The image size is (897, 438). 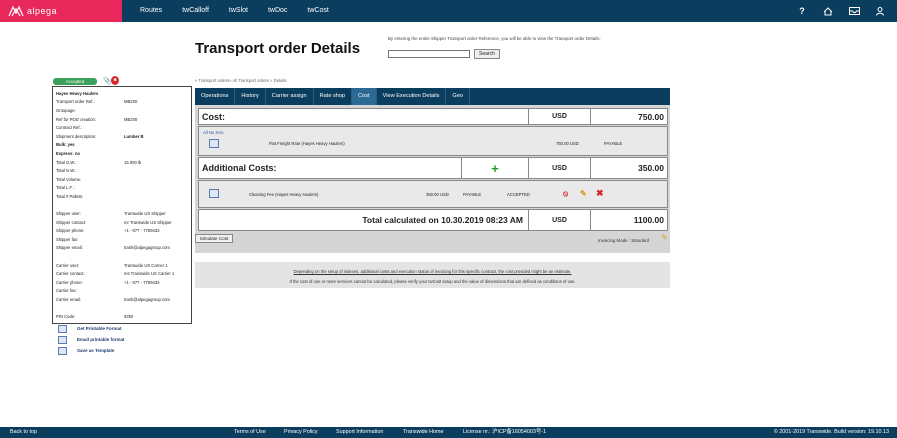 What do you see at coordinates (505, 432) in the screenshot?
I see `footer-license-text: License nr.: 沪ICP备16054003号-1` at bounding box center [505, 432].